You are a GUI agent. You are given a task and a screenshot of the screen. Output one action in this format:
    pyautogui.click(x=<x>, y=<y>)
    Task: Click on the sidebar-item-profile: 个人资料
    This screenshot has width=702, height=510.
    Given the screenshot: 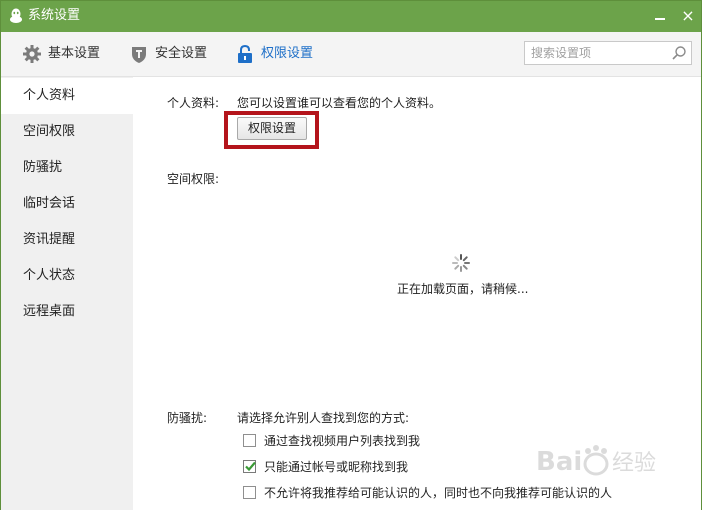 What is the action you would take?
    pyautogui.click(x=67, y=96)
    